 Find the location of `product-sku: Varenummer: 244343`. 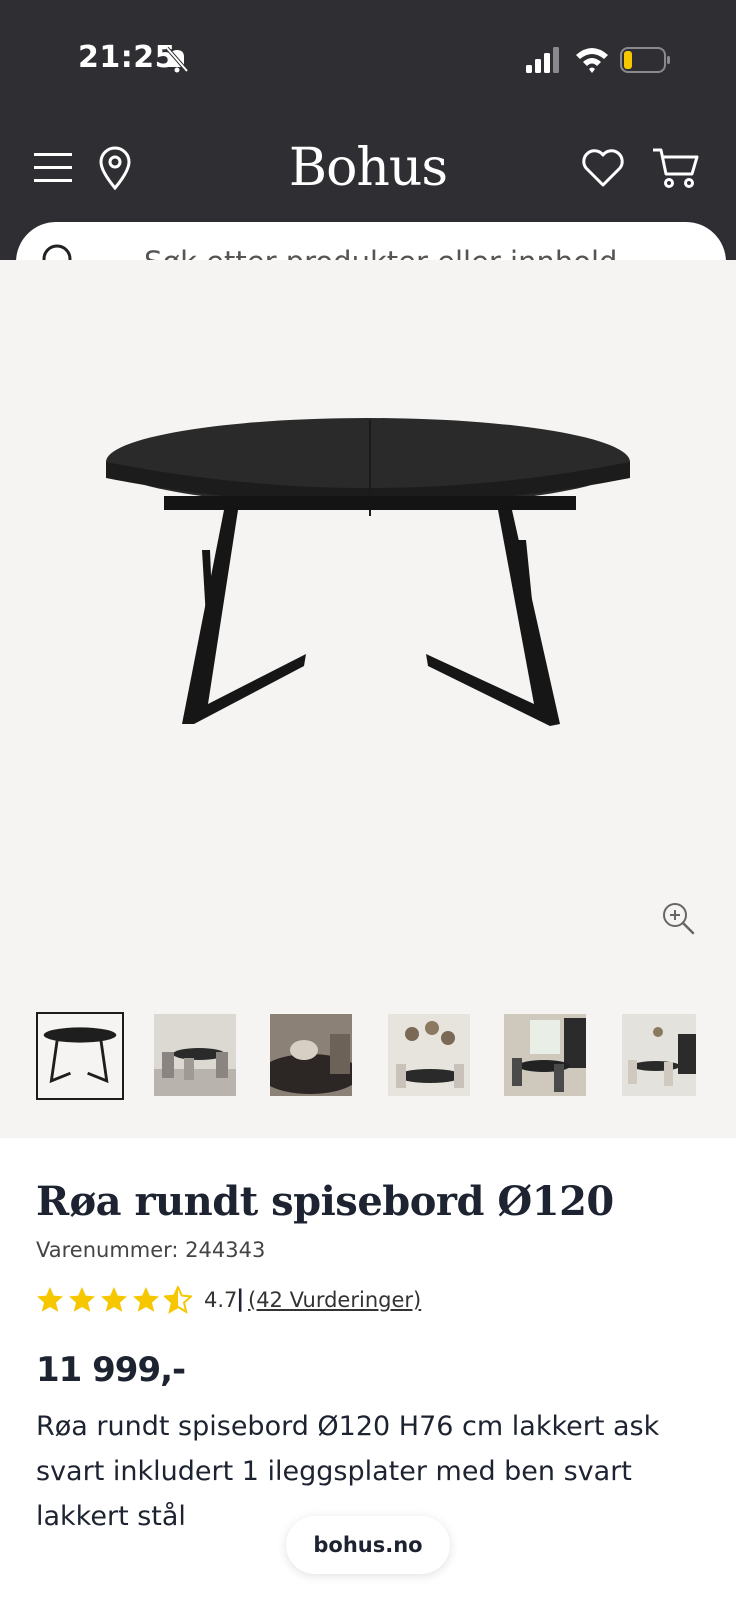

product-sku: Varenummer: 244343 is located at coordinates (151, 1250).